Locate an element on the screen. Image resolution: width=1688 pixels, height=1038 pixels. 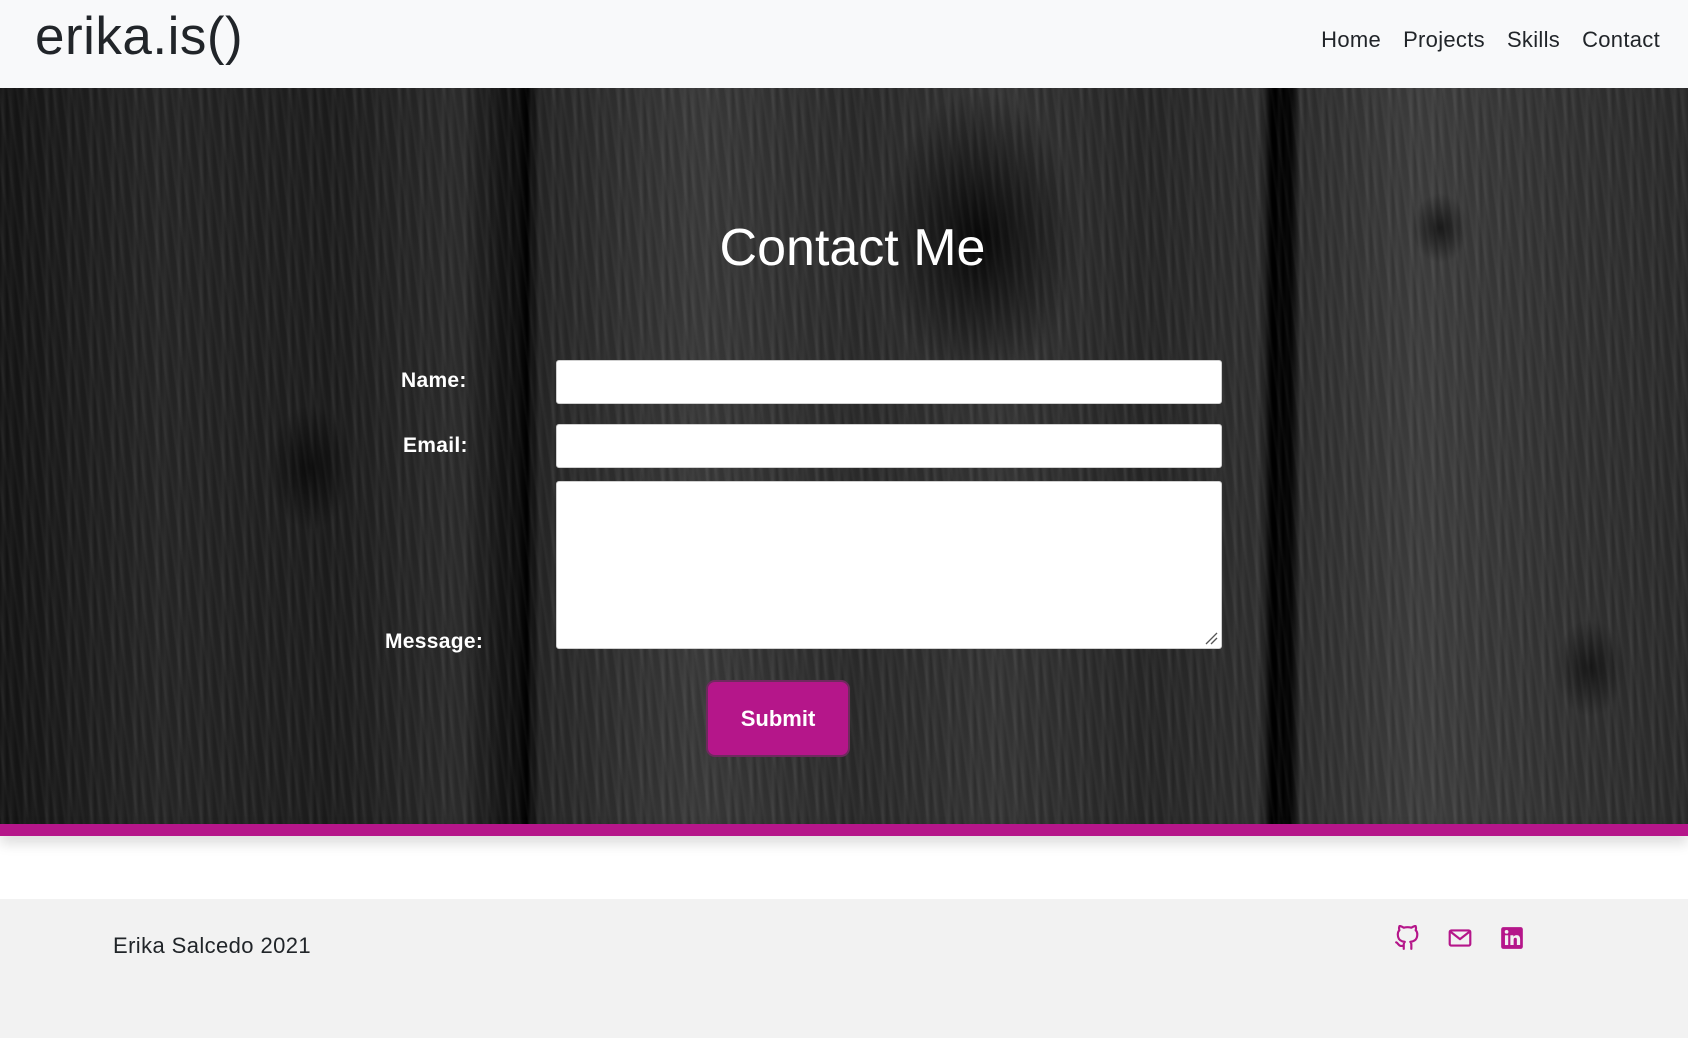
nav-link-skills: Skills is located at coordinates (1533, 40).